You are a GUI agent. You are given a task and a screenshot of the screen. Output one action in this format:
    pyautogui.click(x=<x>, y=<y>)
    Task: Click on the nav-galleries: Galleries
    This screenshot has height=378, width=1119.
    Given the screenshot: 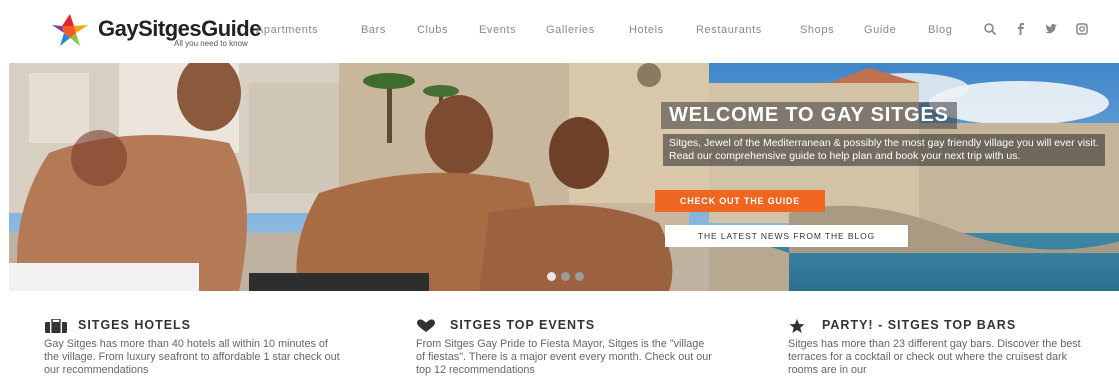 What is the action you would take?
    pyautogui.click(x=570, y=30)
    